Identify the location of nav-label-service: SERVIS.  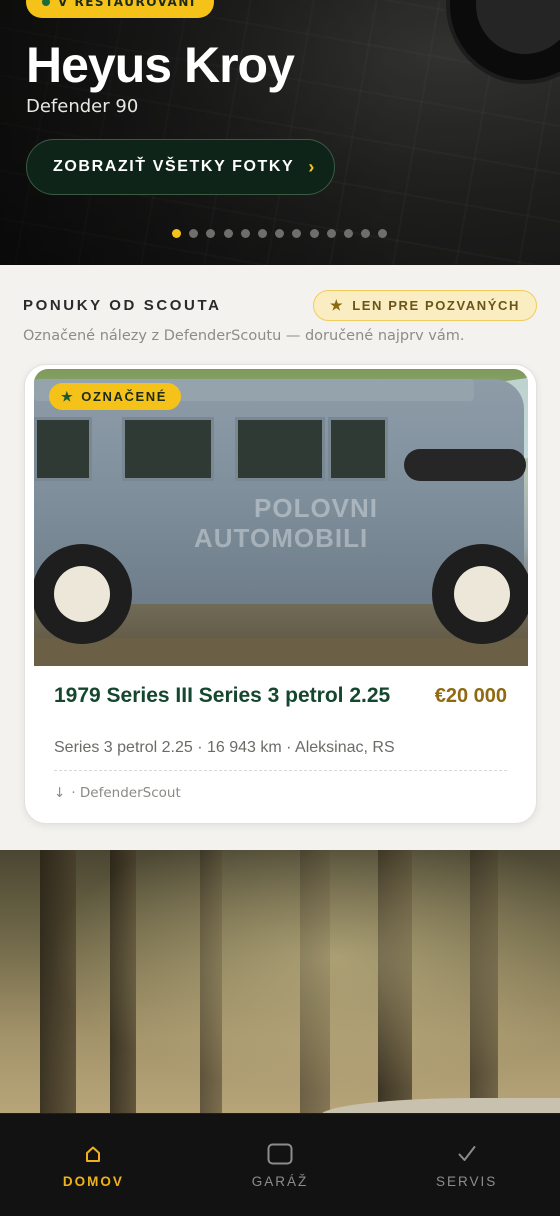
(467, 1181).